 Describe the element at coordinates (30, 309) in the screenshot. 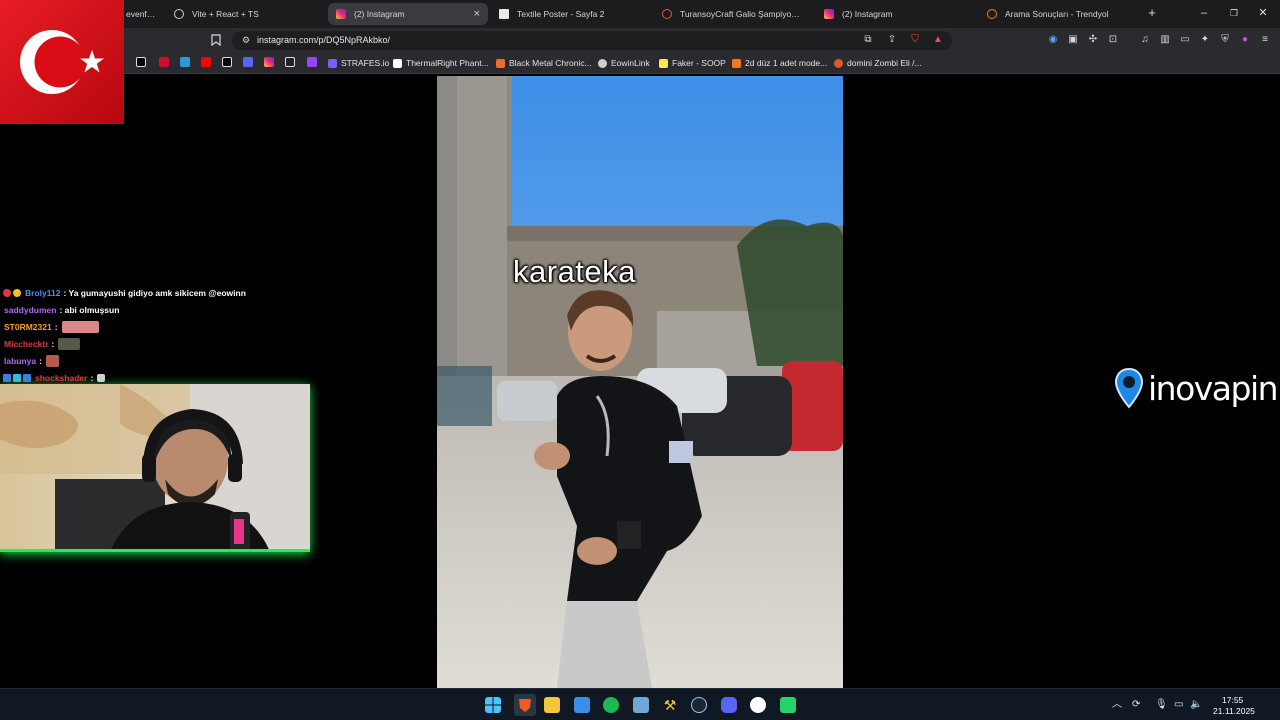

I see `chat-username: saddydumen` at that location.